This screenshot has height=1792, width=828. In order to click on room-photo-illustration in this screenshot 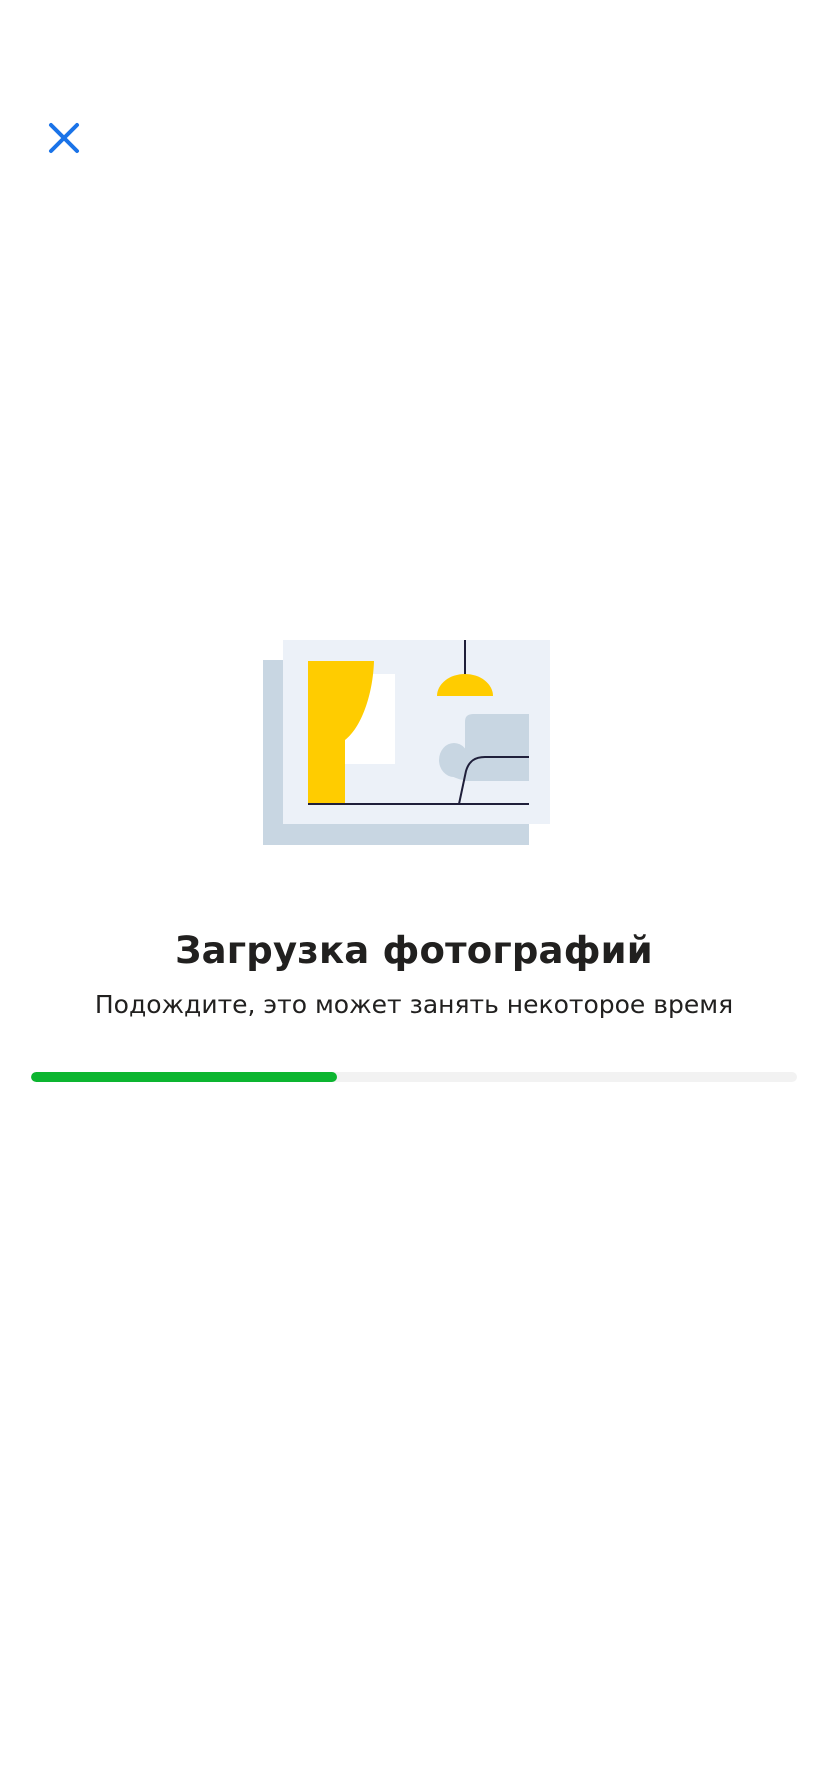, I will do `click(407, 742)`.